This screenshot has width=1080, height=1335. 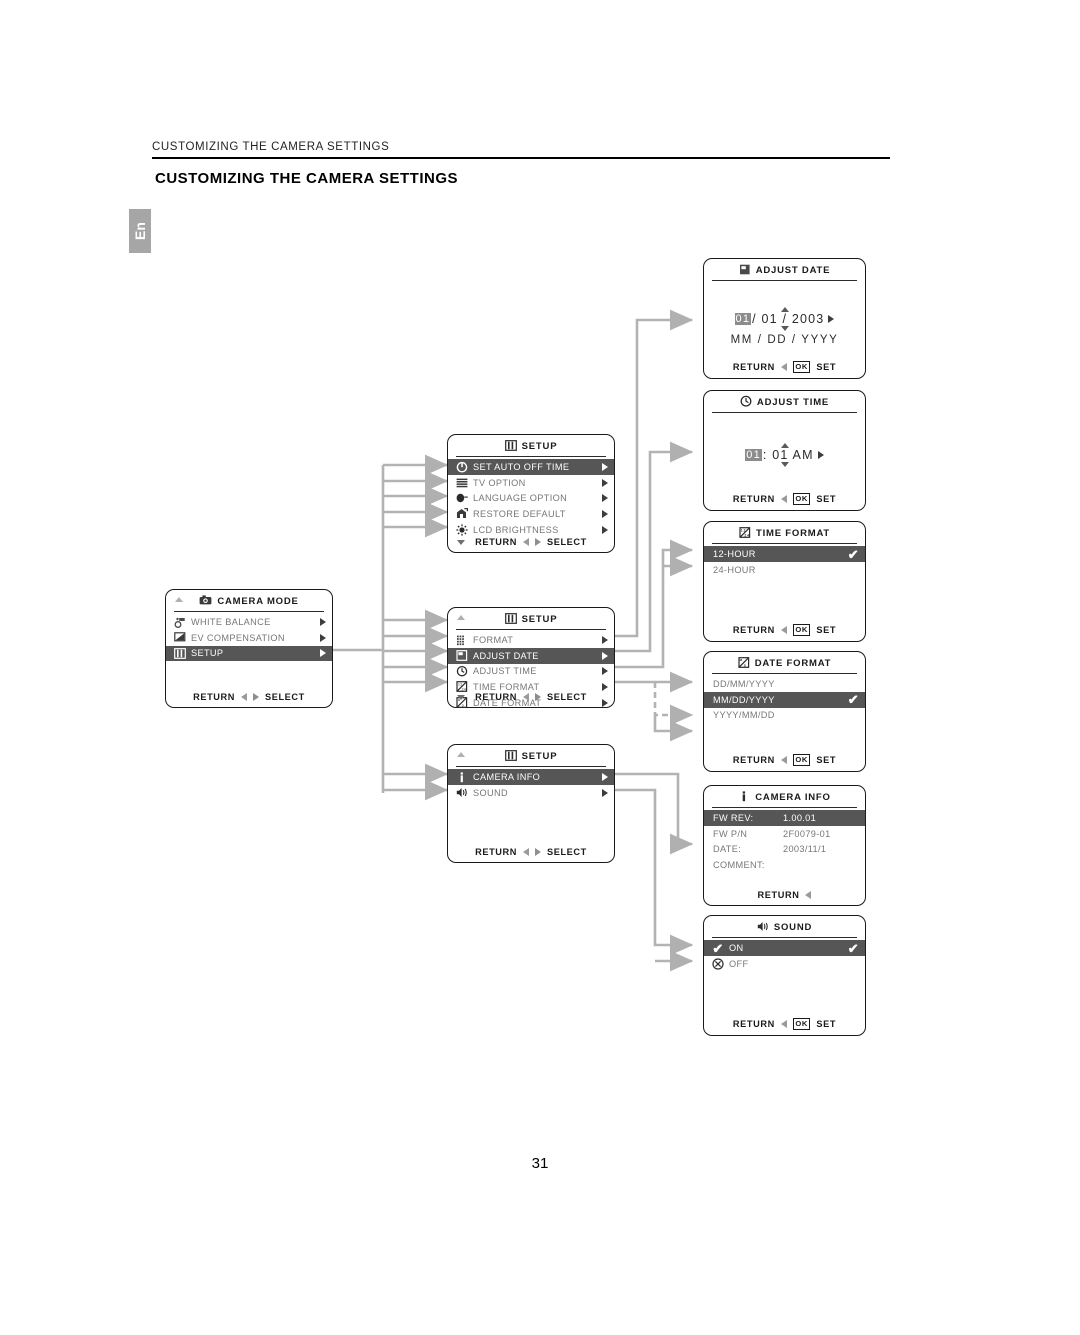 I want to click on panel-title-label: TIME FORMAT, so click(x=793, y=533).